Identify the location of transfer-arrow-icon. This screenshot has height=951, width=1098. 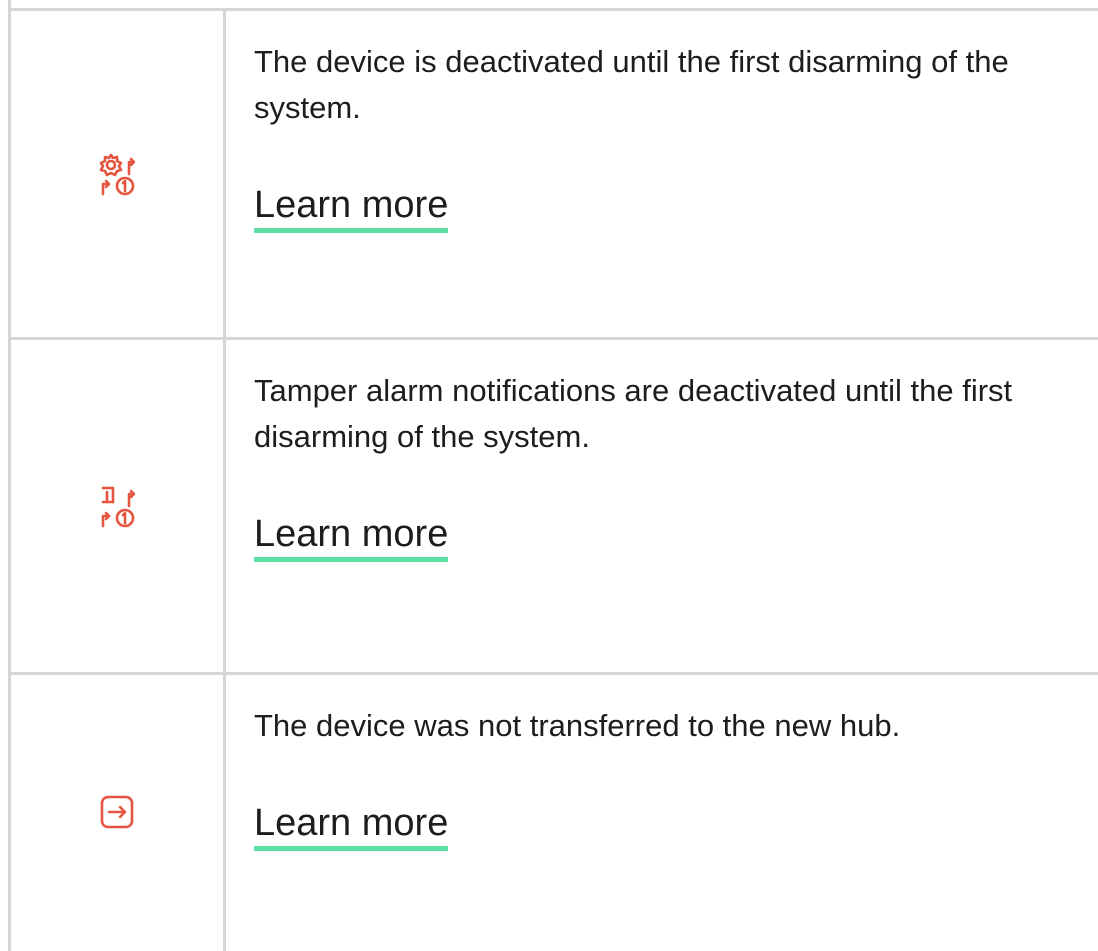
(117, 812).